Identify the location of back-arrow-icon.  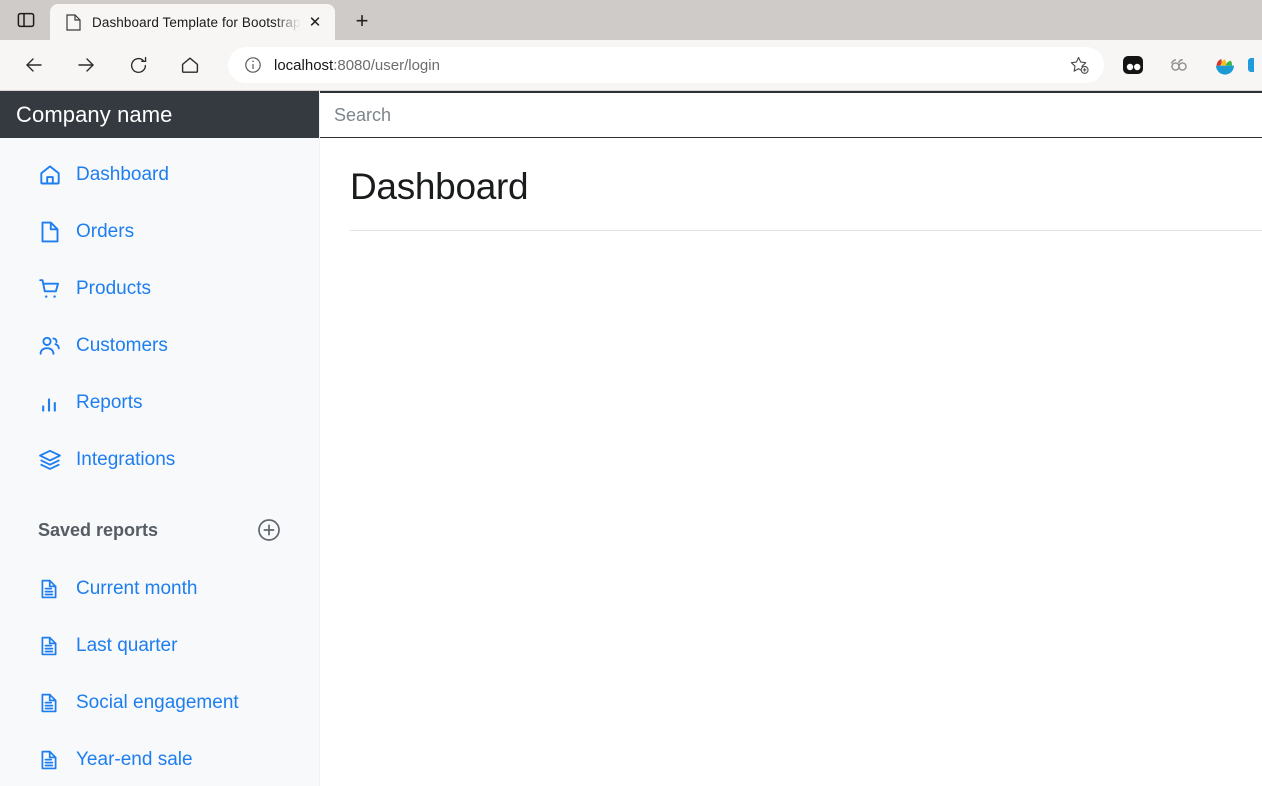
(34, 65).